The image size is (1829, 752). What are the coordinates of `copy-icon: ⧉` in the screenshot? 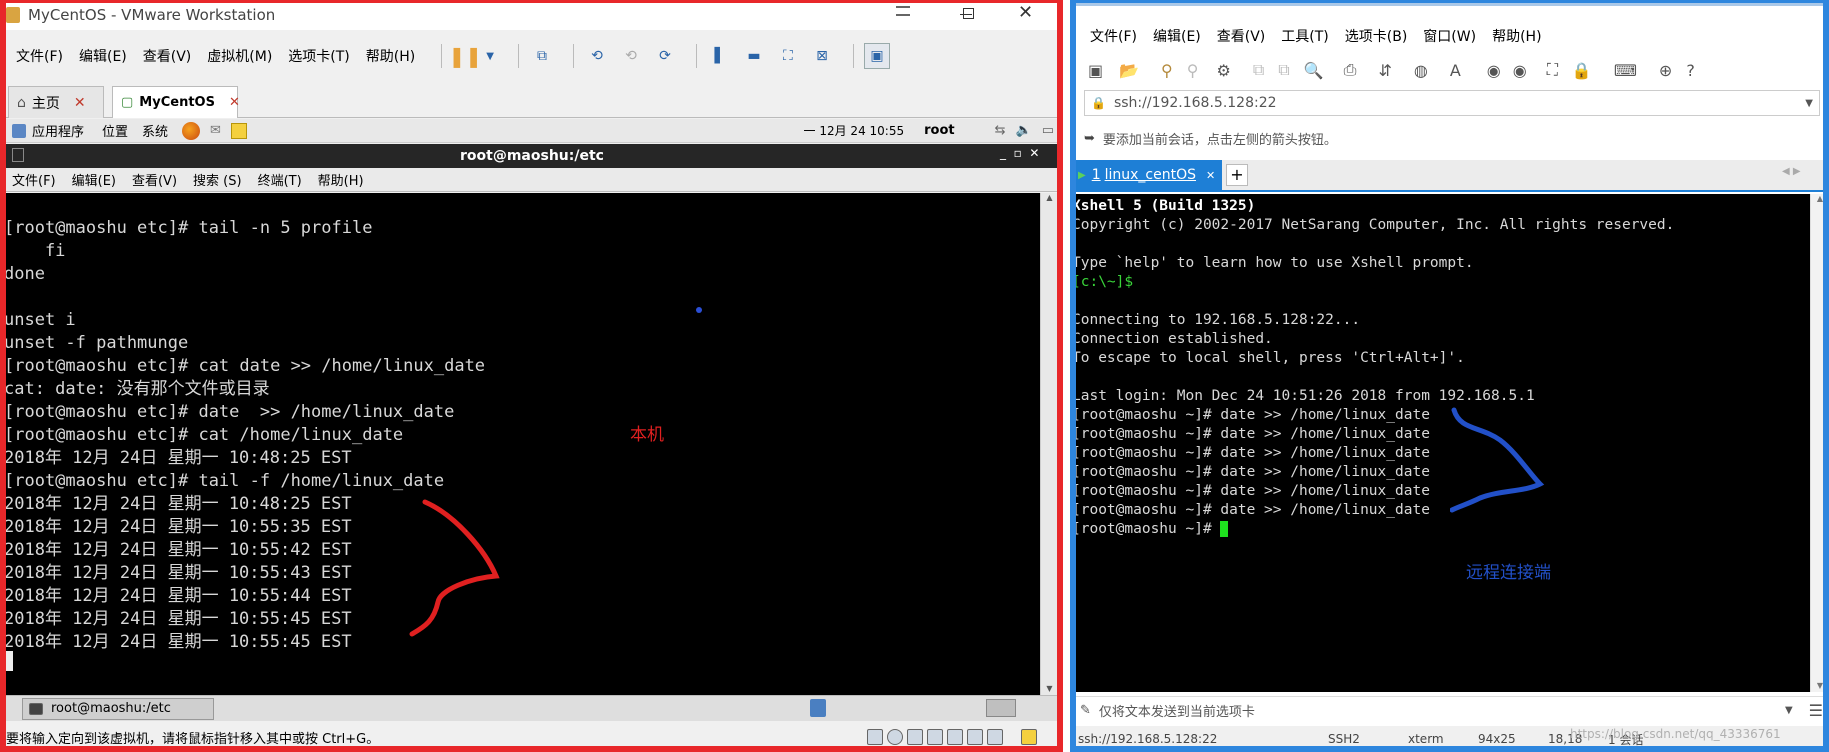 It's located at (1258, 70).